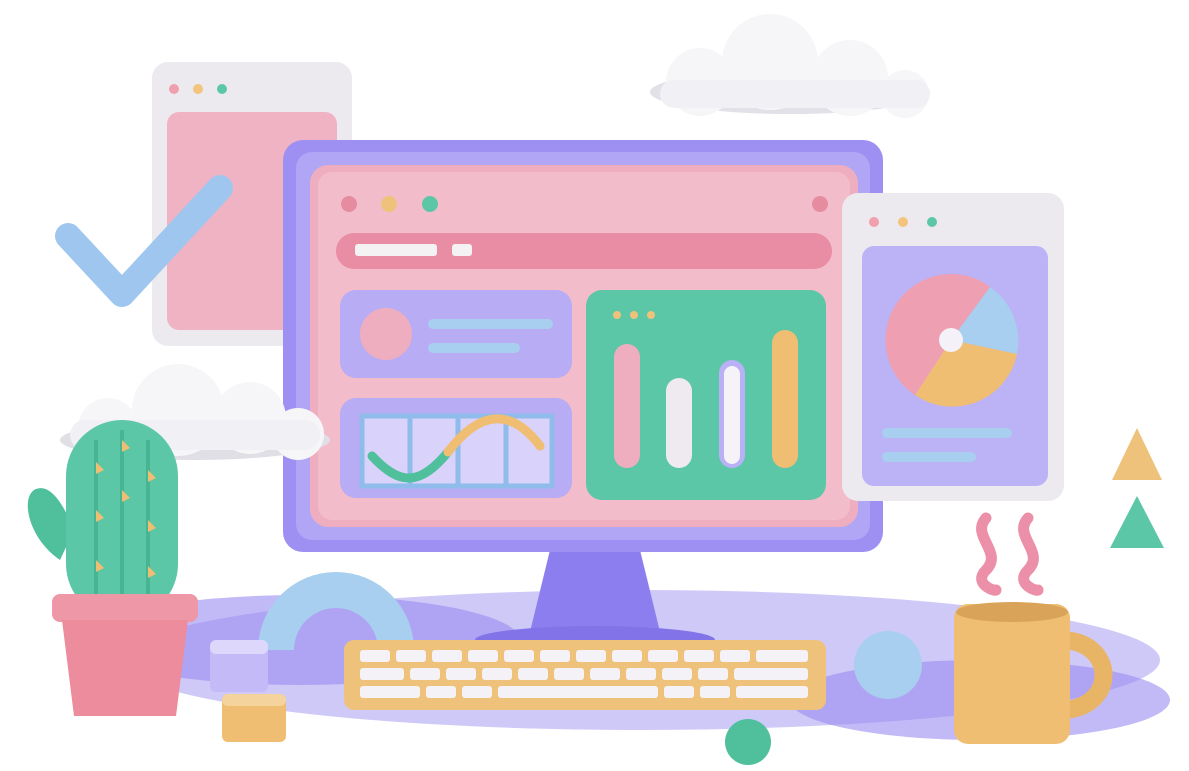 This screenshot has height=771, width=1189. I want to click on pie-chart-window, so click(953, 347).